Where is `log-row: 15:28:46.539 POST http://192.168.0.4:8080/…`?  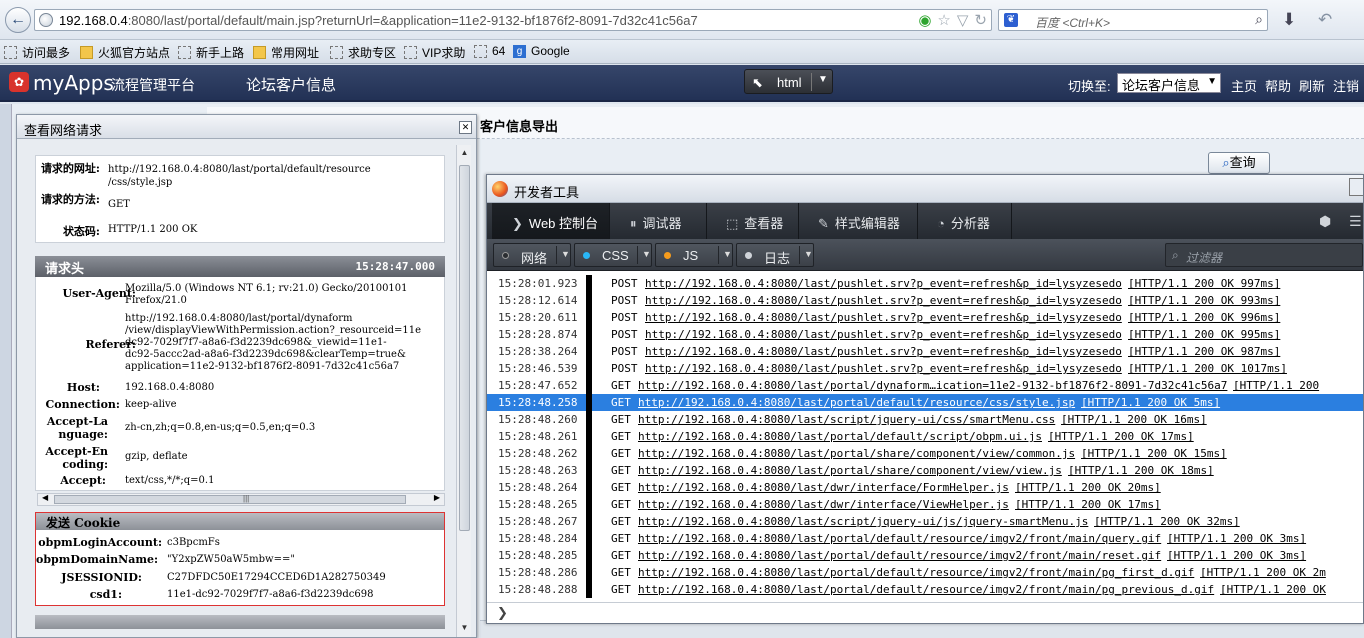
log-row: 15:28:46.539 POST http://192.168.0.4:8080/… is located at coordinates (925, 368).